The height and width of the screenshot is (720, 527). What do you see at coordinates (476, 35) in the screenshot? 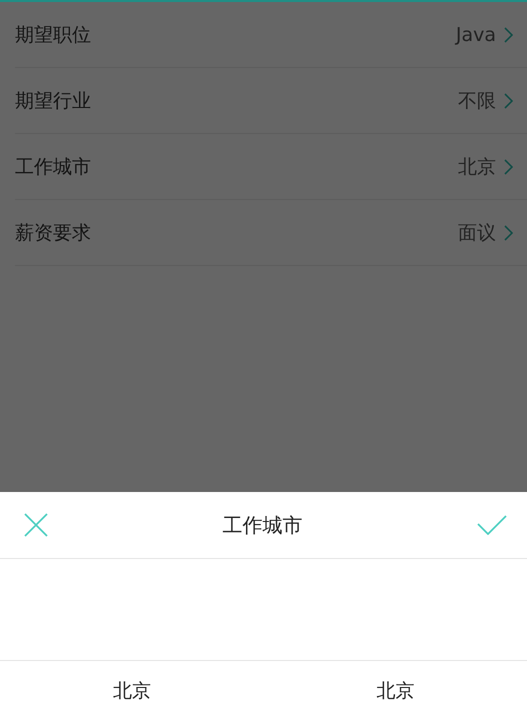
I see `row-value: Java` at bounding box center [476, 35].